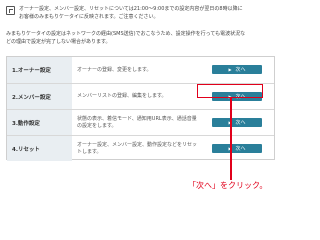 This screenshot has width=320, height=240. I want to click on row-desc-behavior: 状態の表示、着信モード、通知用URL表示、通話音量の設定をします。, so click(137, 122).